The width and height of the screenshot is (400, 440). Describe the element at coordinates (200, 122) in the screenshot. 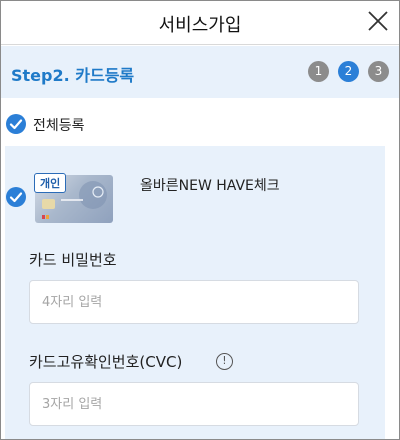

I see `select-all-row: 전체등록` at that location.